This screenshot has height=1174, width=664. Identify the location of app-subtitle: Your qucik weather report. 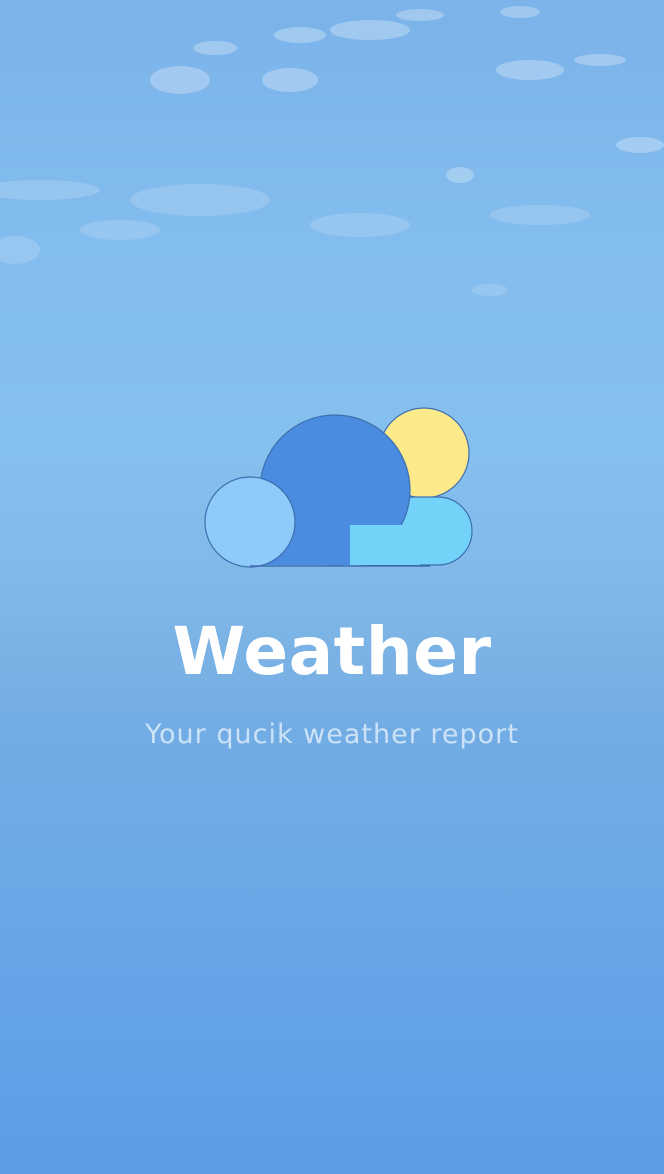
(332, 734).